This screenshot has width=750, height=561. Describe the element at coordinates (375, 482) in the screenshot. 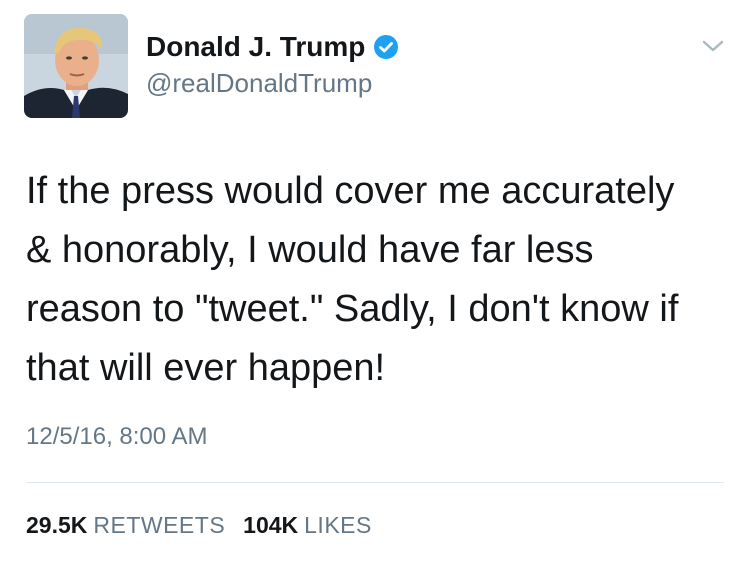

I see `divider` at that location.